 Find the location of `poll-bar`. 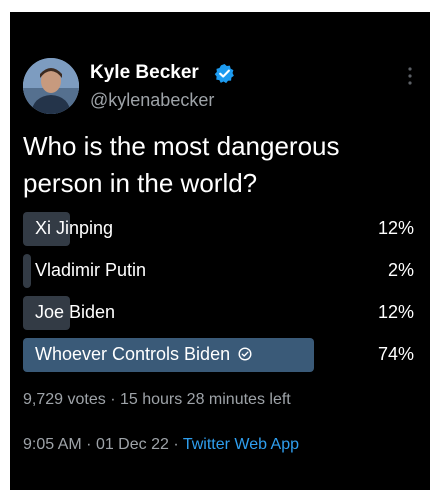

poll-bar is located at coordinates (27, 271).